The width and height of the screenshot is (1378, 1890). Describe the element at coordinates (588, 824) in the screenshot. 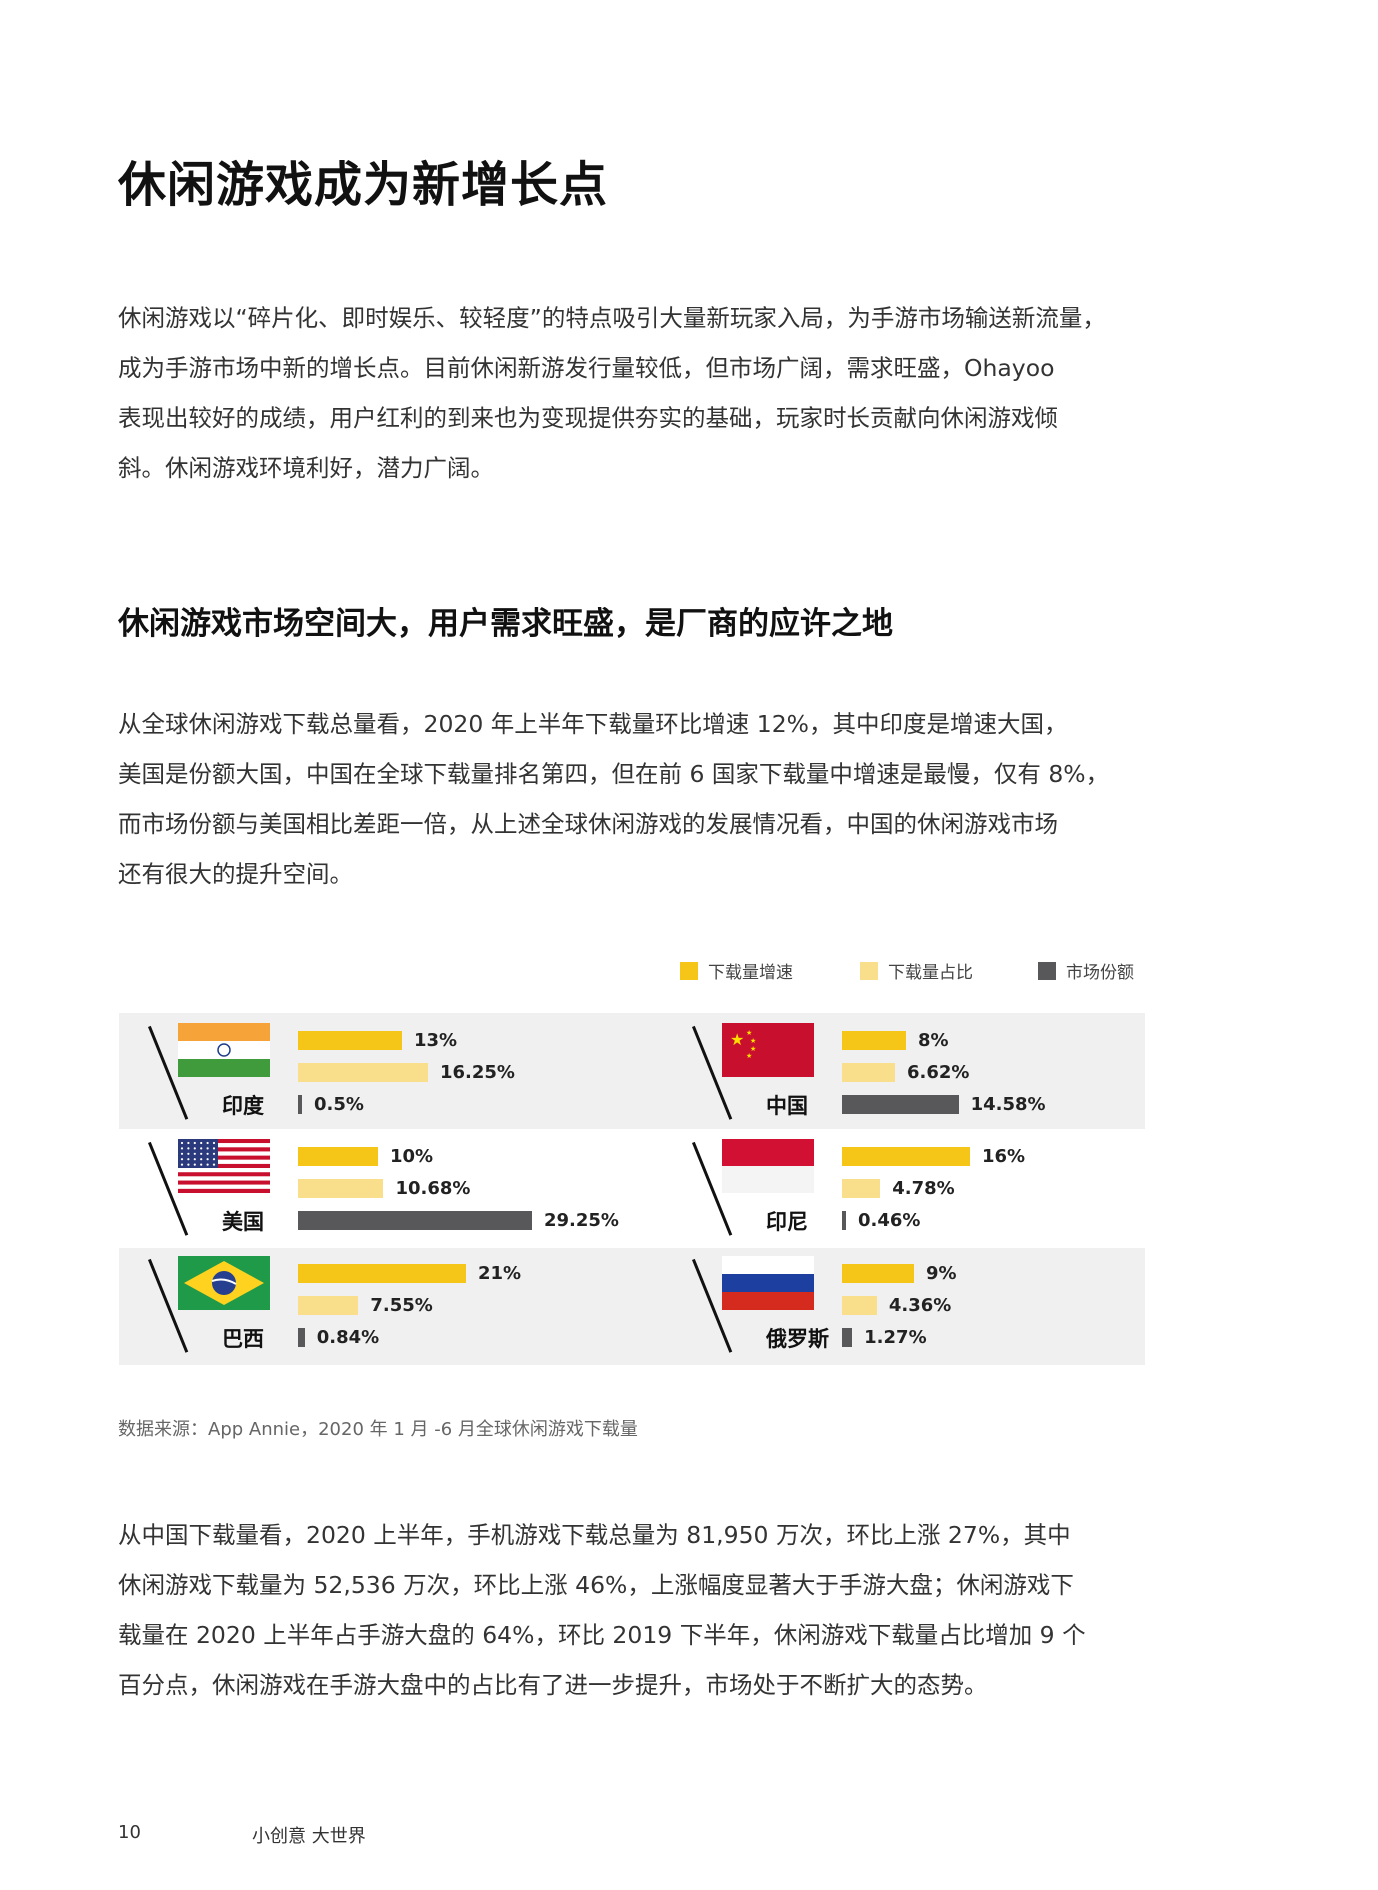

I see `paragraph-line: 而市场份额与美国相比差距一倍，从上述全球休闲游戏的发展情况看，中国的休闲游戏市场` at that location.